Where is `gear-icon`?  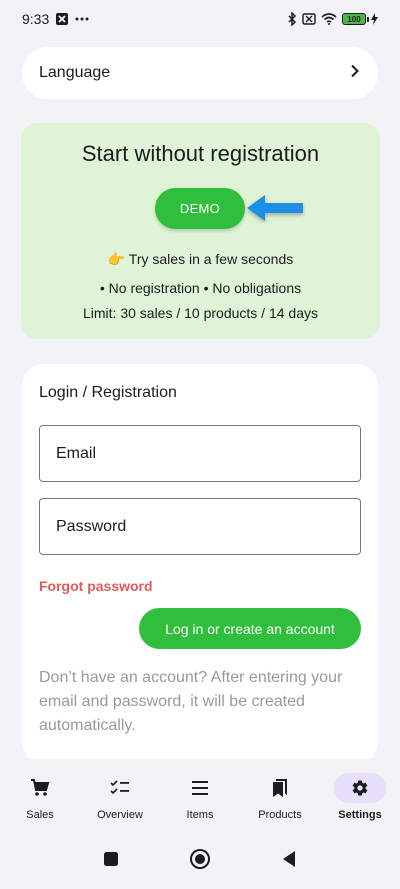 gear-icon is located at coordinates (360, 788).